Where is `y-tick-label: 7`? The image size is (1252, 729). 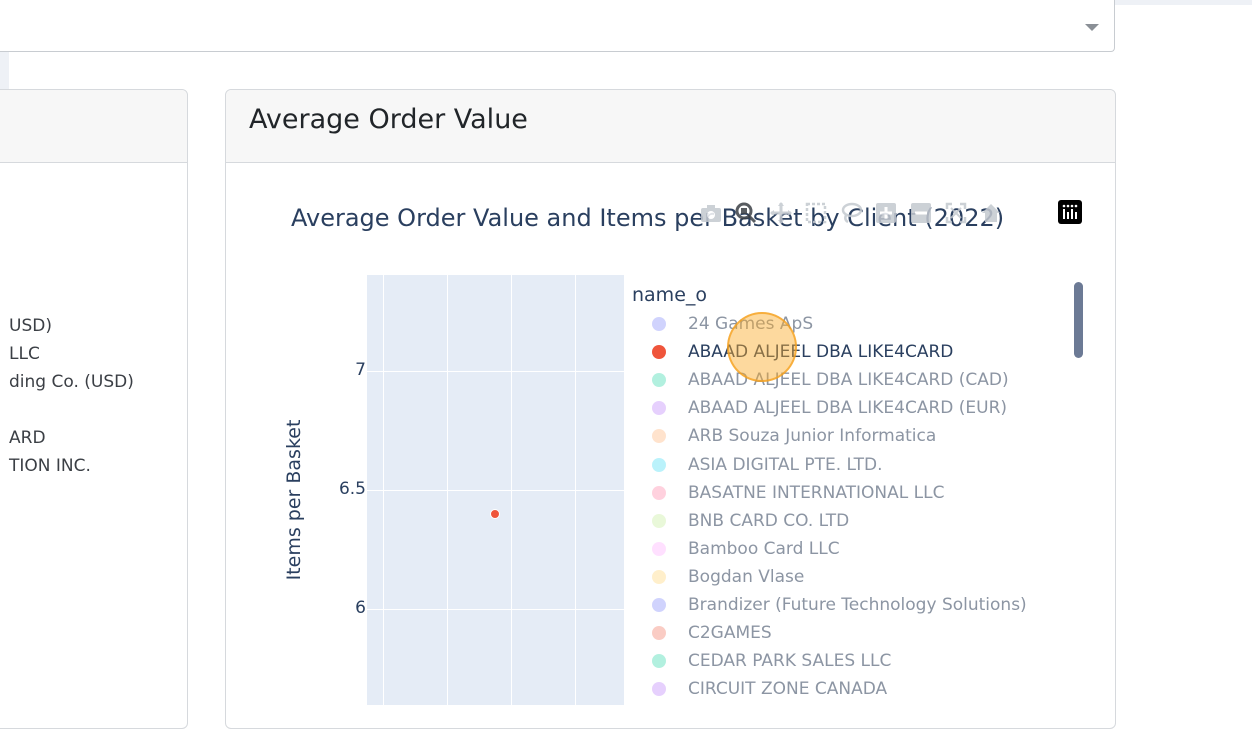
y-tick-label: 7 is located at coordinates (360, 369).